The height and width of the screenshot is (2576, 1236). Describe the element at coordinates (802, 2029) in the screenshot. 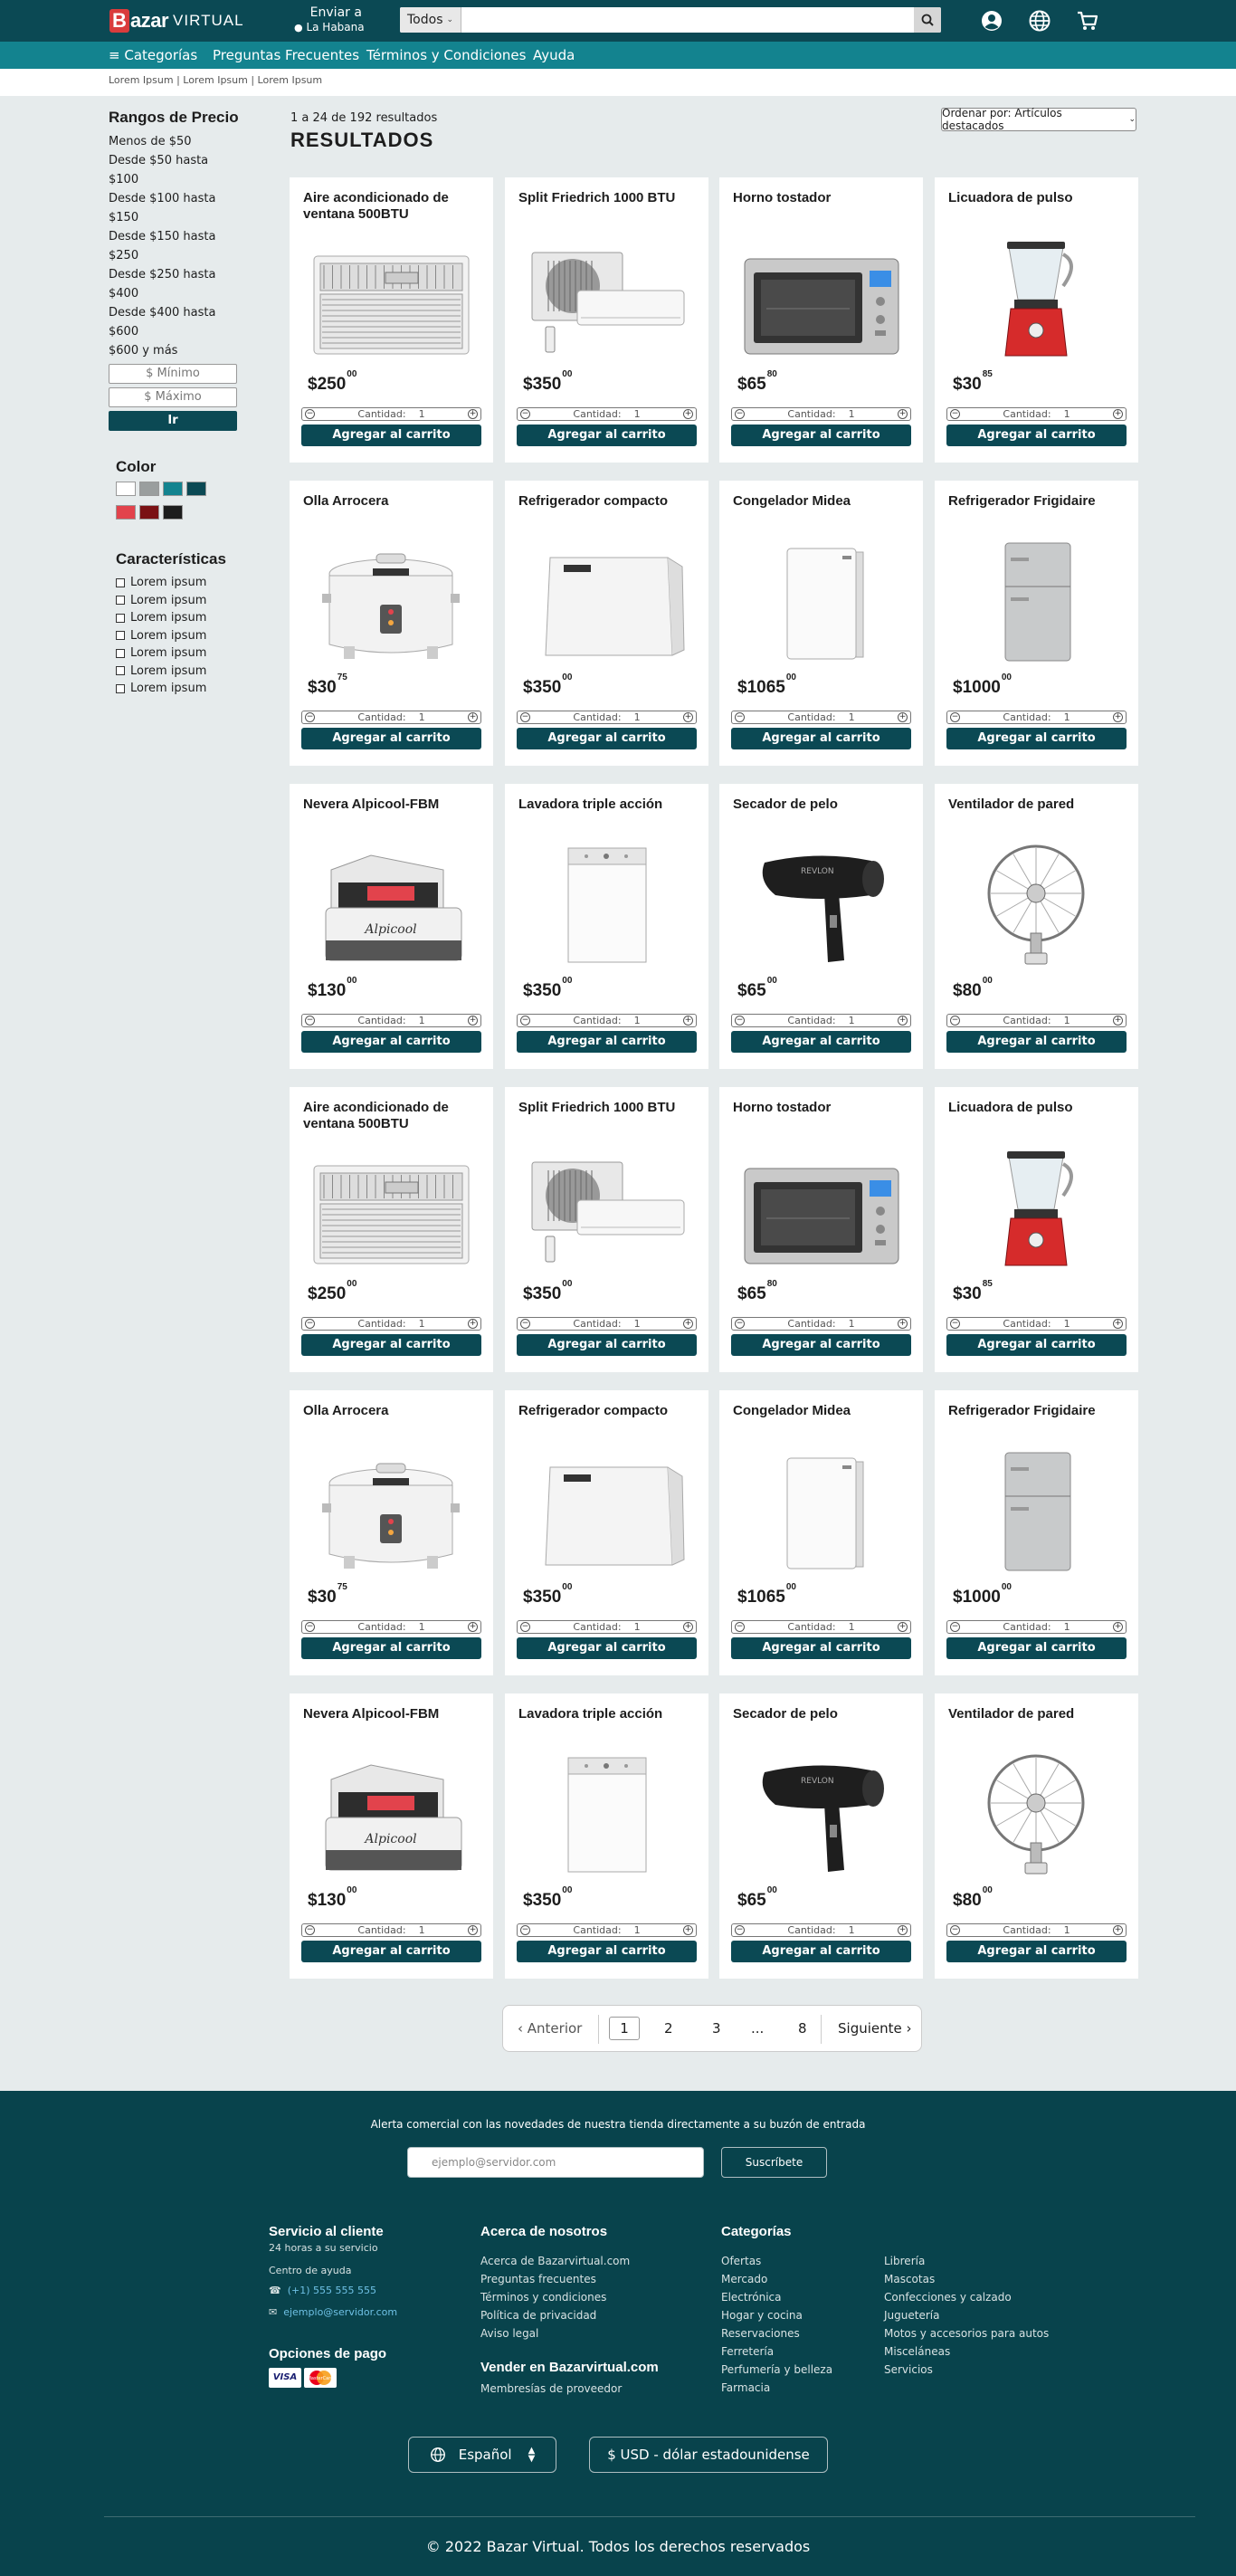

I see `page-8: 8` at that location.